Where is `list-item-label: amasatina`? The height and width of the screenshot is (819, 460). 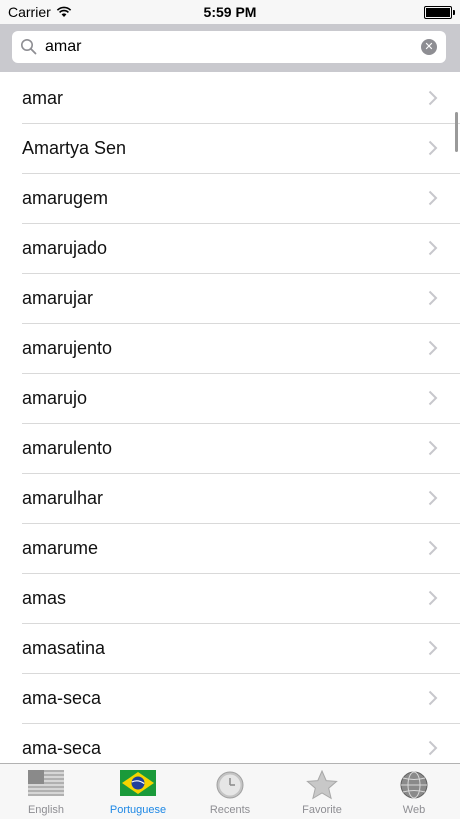 list-item-label: amasatina is located at coordinates (64, 648).